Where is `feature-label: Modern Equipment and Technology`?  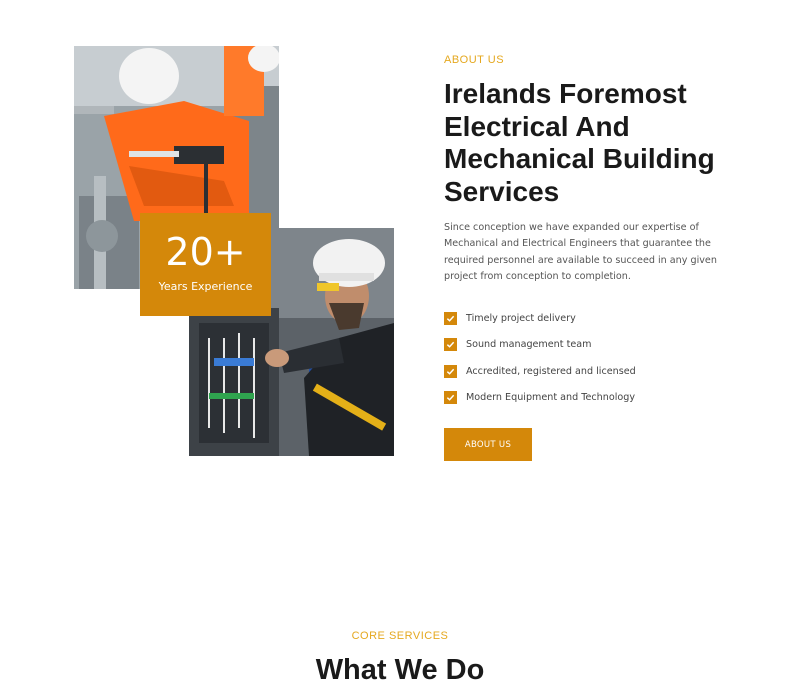 feature-label: Modern Equipment and Technology is located at coordinates (551, 398).